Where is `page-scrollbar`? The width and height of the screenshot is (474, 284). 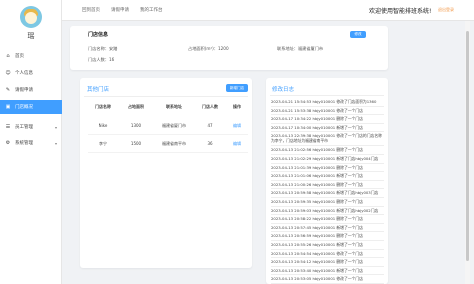 page-scrollbar is located at coordinates (467, 152).